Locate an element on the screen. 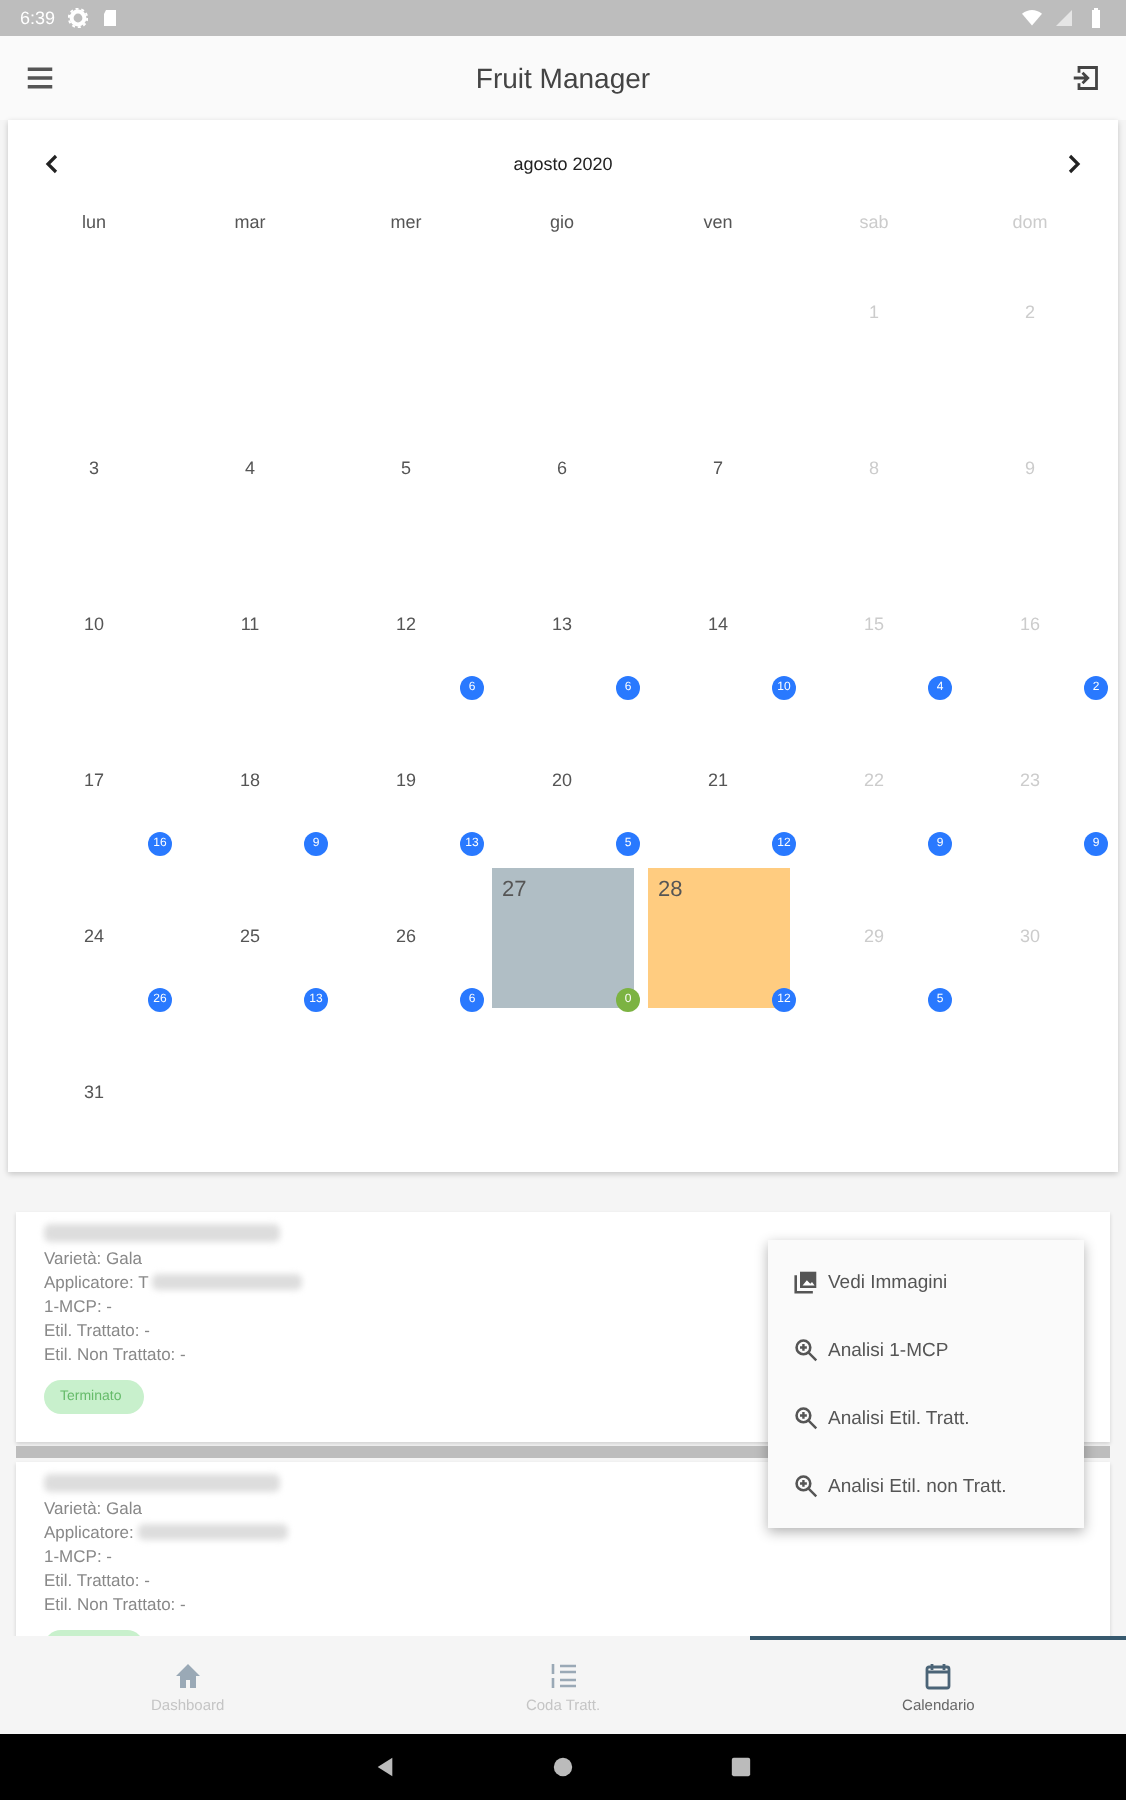  card-line: Applicatore: T is located at coordinates (96, 1282).